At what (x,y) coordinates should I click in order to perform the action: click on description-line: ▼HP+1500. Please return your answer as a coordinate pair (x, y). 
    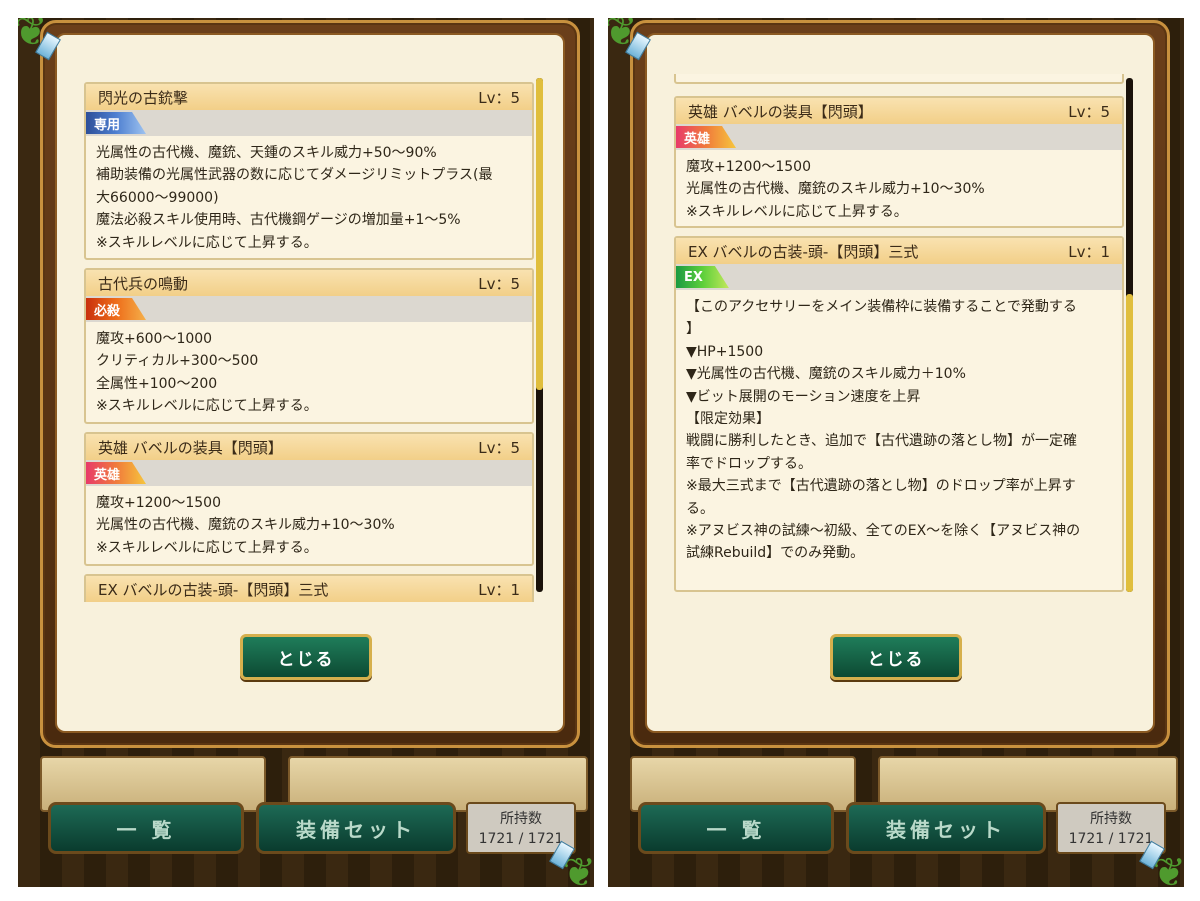
    Looking at the image, I should click on (725, 351).